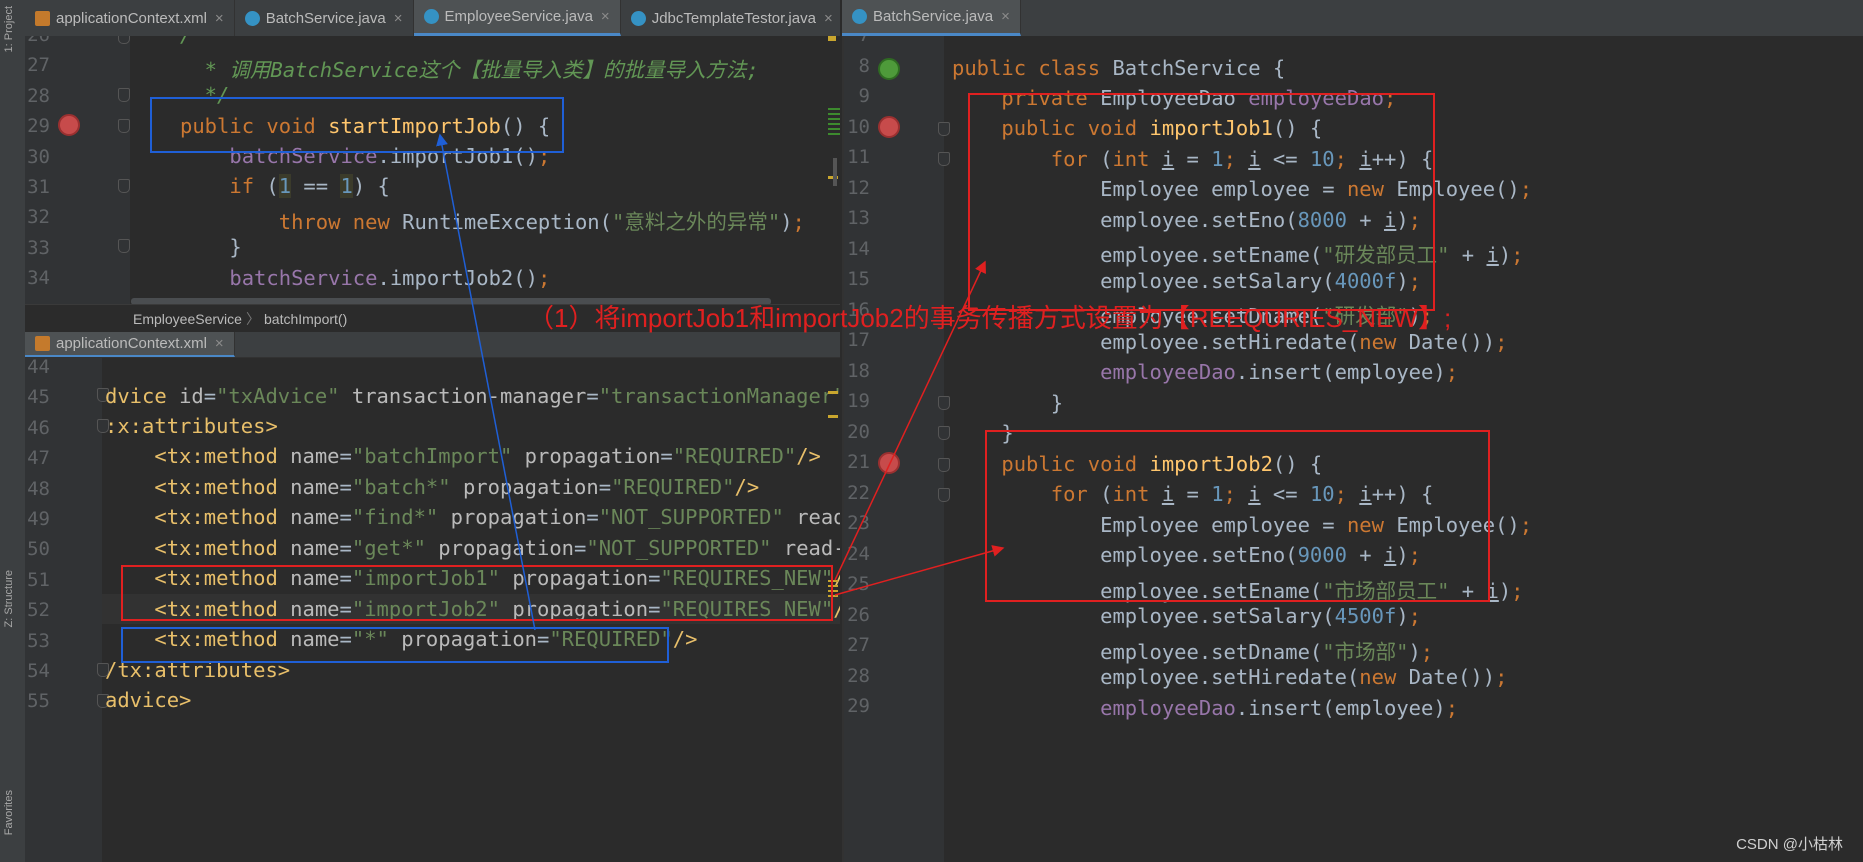 This screenshot has width=1863, height=862. I want to click on arrow-blue, so click(486, 382).